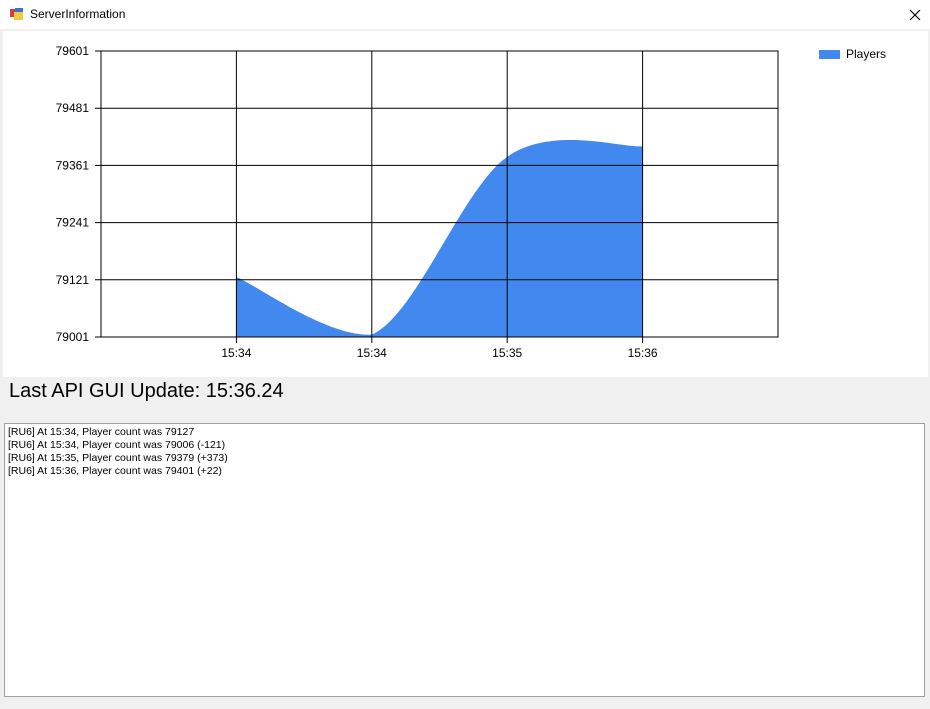 The width and height of the screenshot is (930, 709). What do you see at coordinates (829, 54) in the screenshot?
I see `legend-swatch` at bounding box center [829, 54].